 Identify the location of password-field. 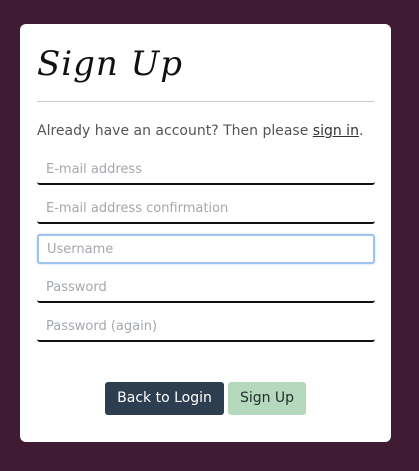
(206, 288).